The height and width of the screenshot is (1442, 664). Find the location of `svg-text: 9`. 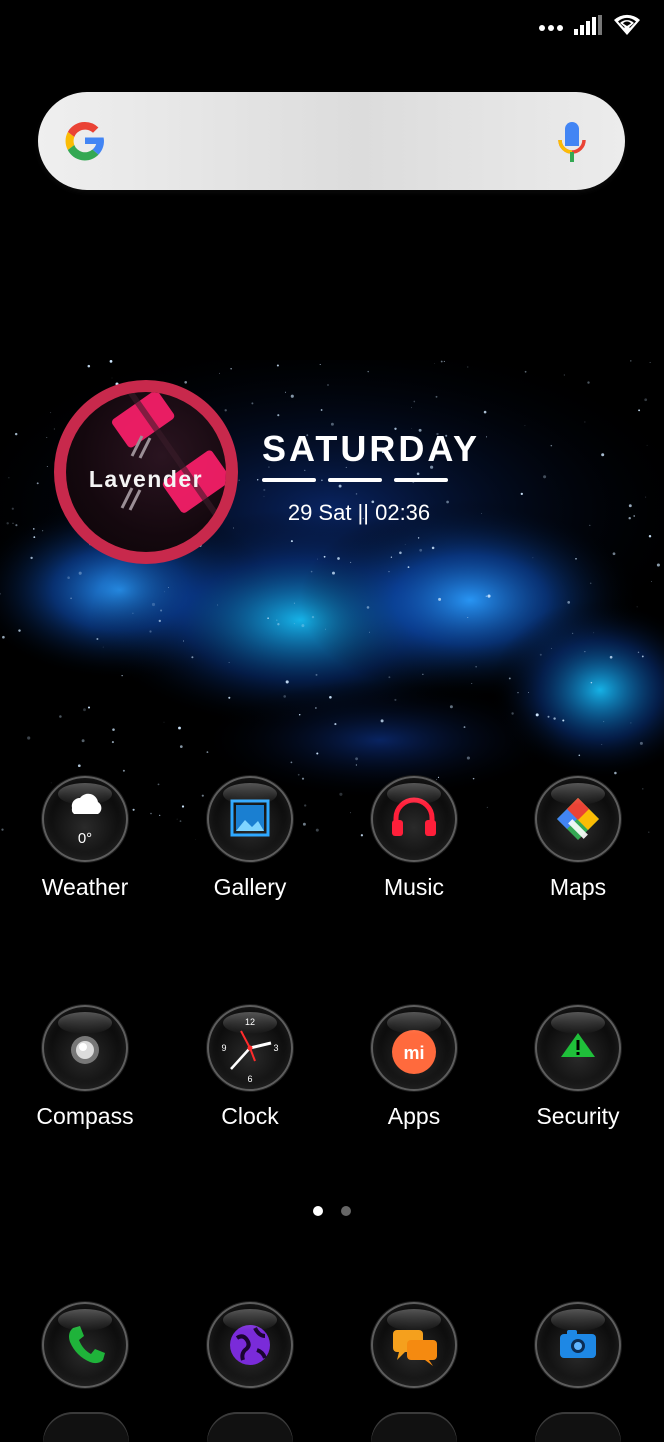

svg-text: 9 is located at coordinates (223, 1048).